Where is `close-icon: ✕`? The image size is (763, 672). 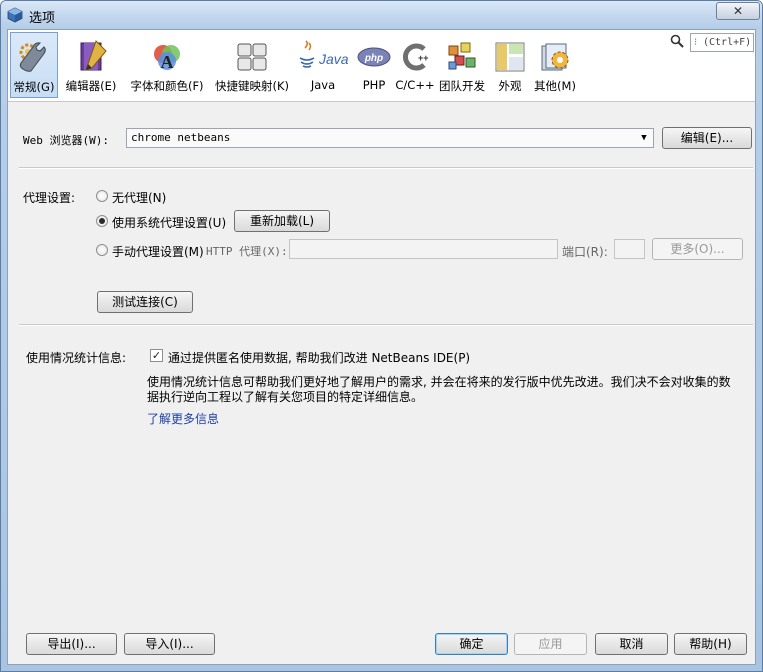 close-icon: ✕ is located at coordinates (738, 11).